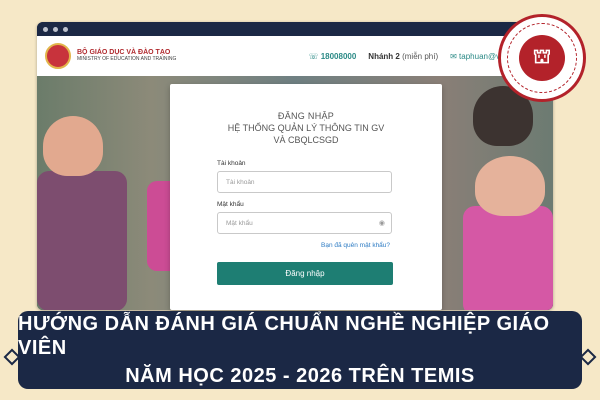  What do you see at coordinates (127, 59) in the screenshot?
I see `brand-subtitle: MINISTRY OF EDUCATION AND TRAINING` at bounding box center [127, 59].